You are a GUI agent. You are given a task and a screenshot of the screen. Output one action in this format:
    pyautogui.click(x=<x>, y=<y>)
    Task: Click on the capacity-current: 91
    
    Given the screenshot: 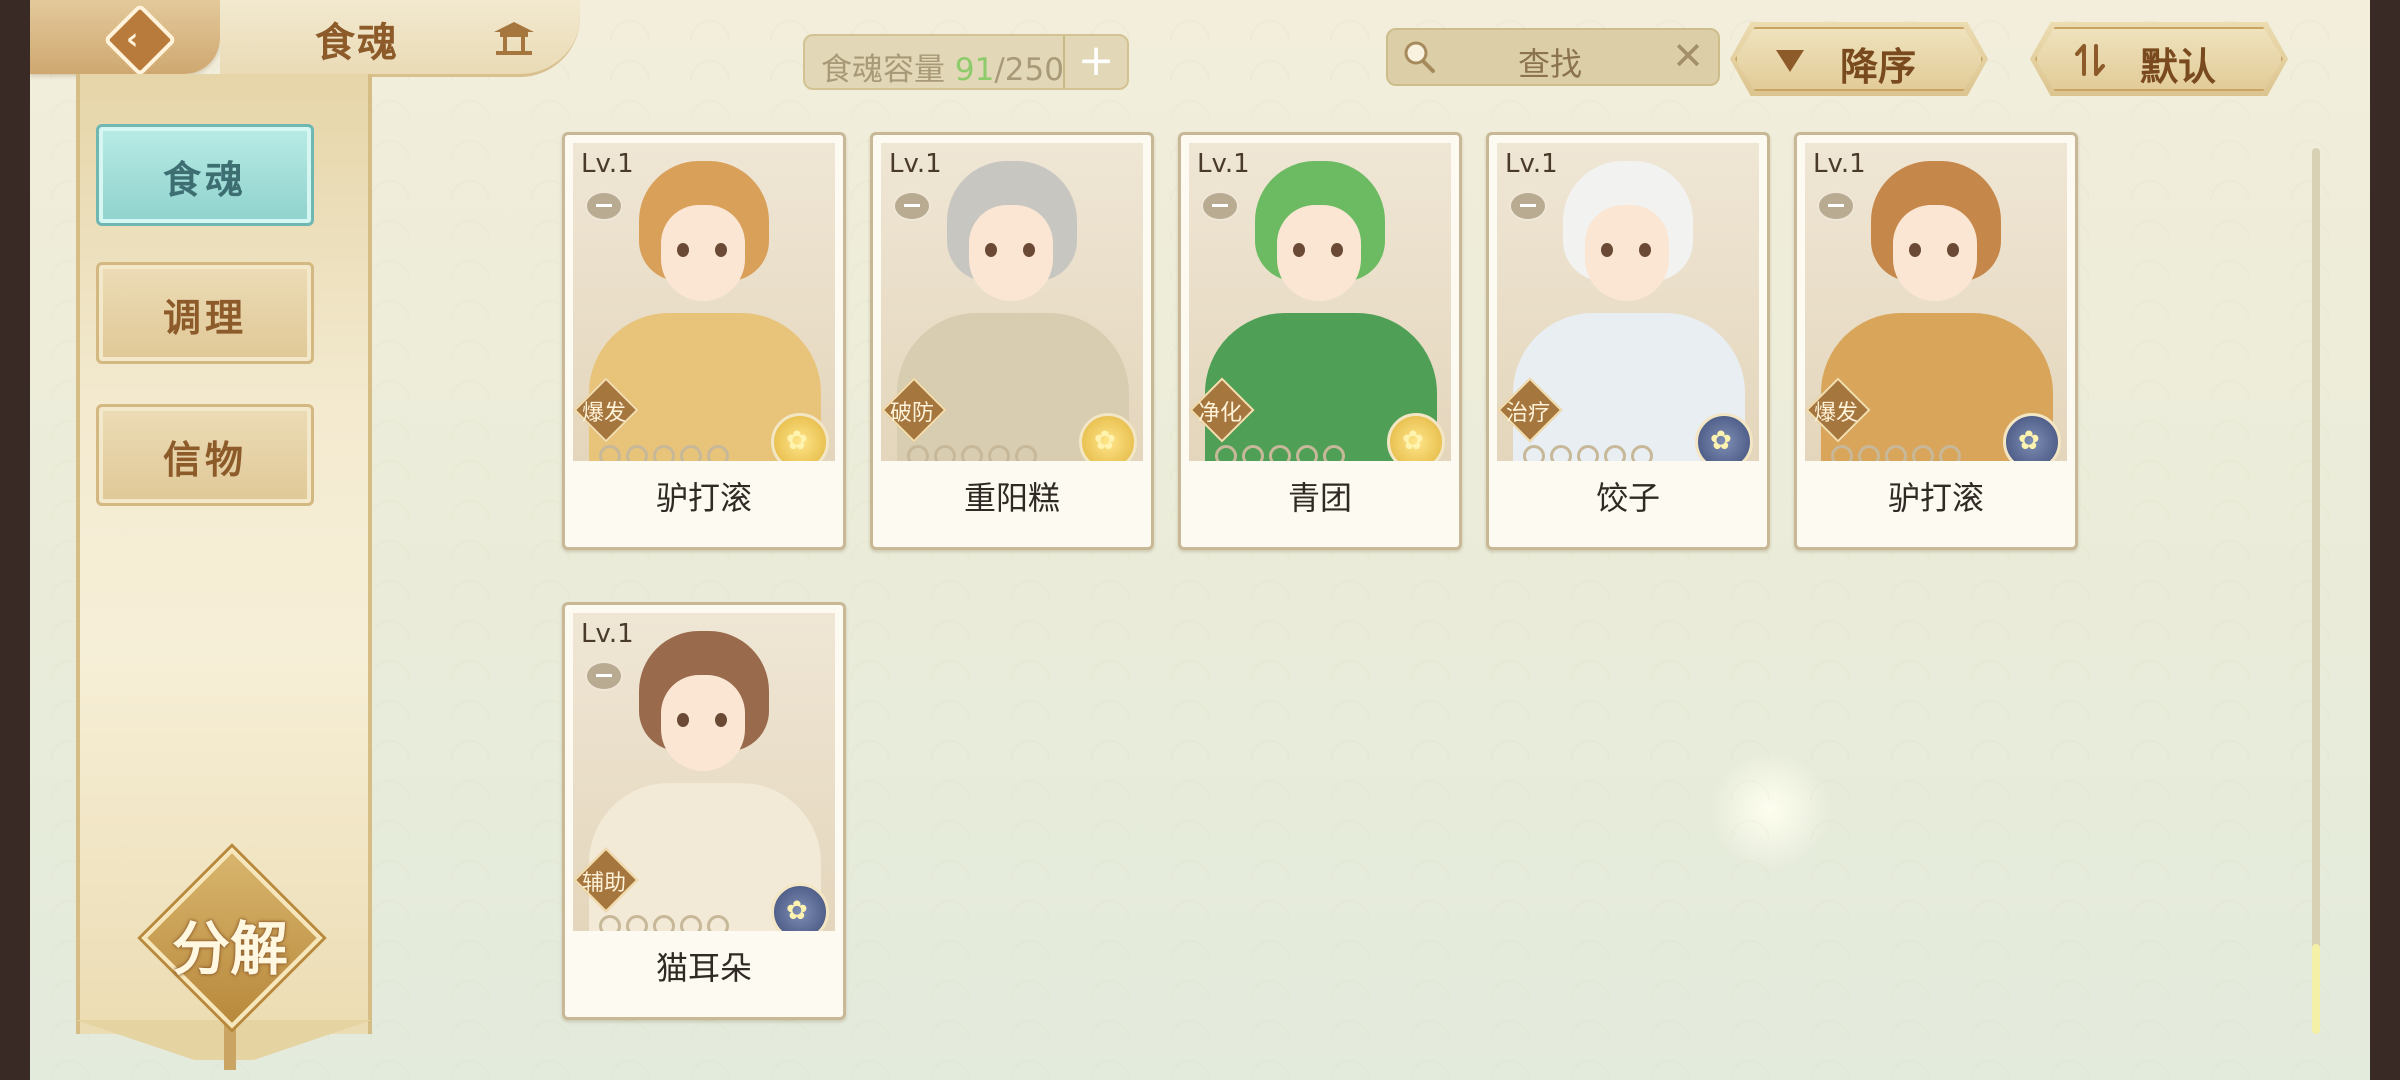 What is the action you would take?
    pyautogui.click(x=974, y=70)
    